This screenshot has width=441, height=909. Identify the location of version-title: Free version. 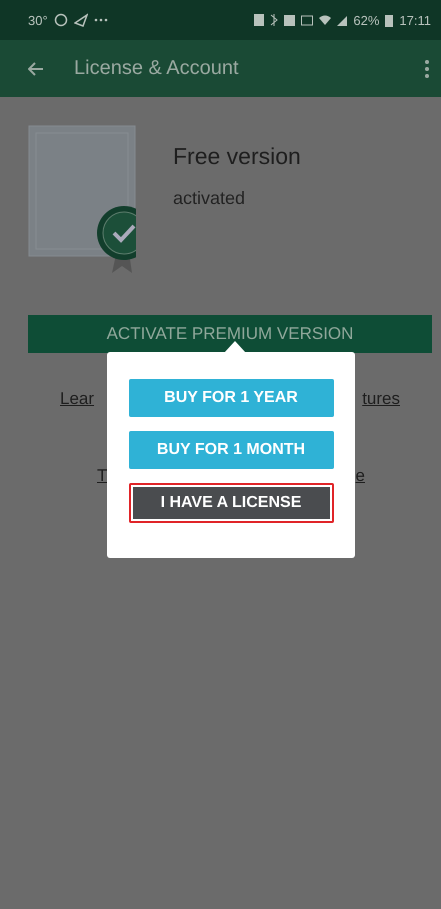
(237, 156).